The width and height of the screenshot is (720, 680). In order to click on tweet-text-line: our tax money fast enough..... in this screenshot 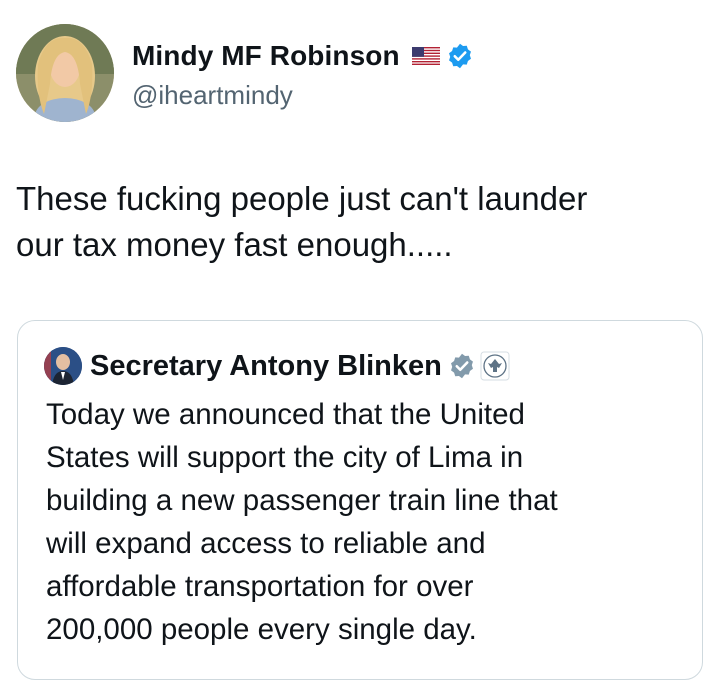, I will do `click(234, 244)`.